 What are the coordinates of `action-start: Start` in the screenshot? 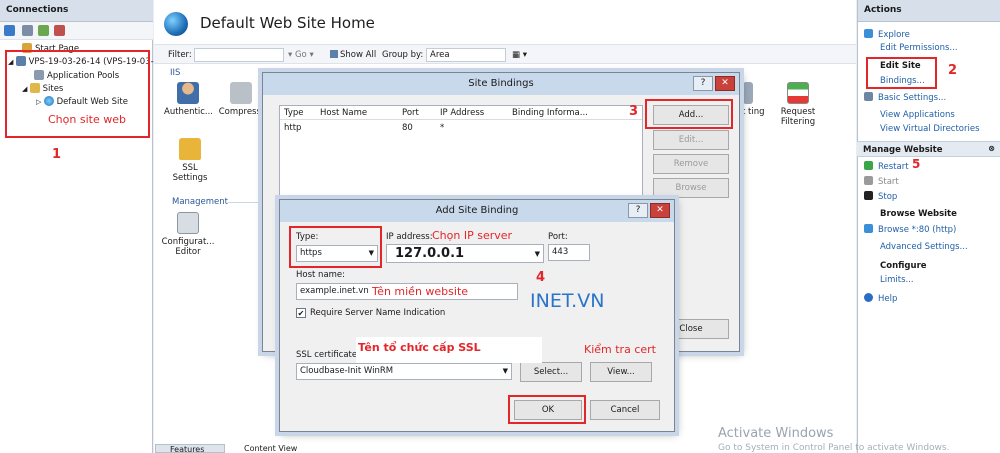 It's located at (881, 181).